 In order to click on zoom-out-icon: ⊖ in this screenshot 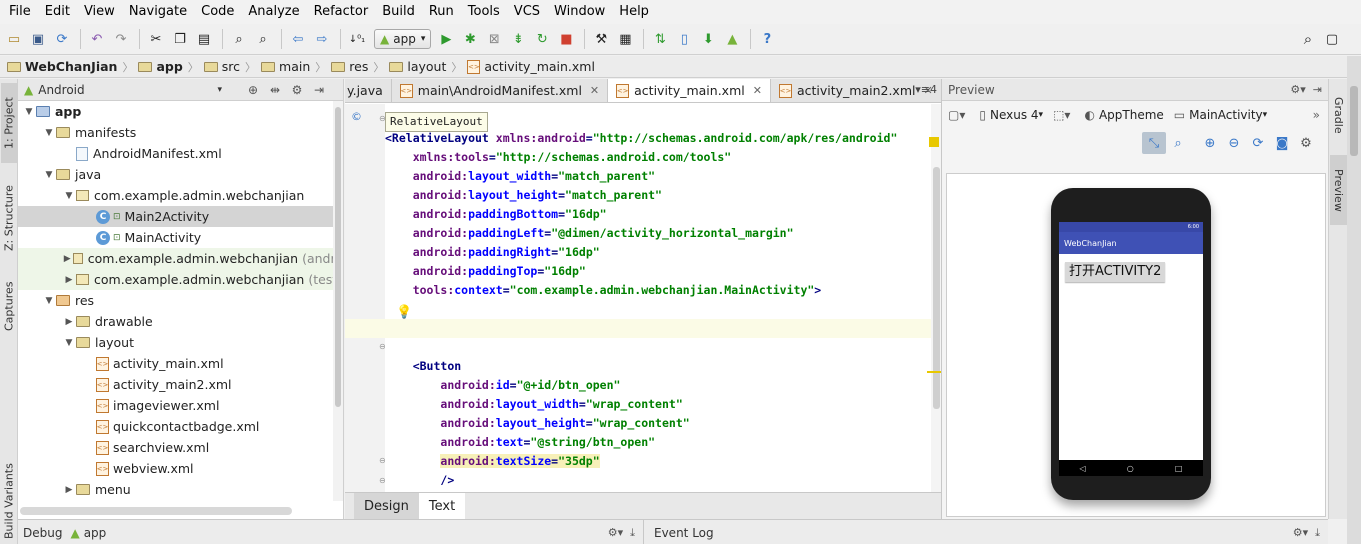, I will do `click(1234, 143)`.